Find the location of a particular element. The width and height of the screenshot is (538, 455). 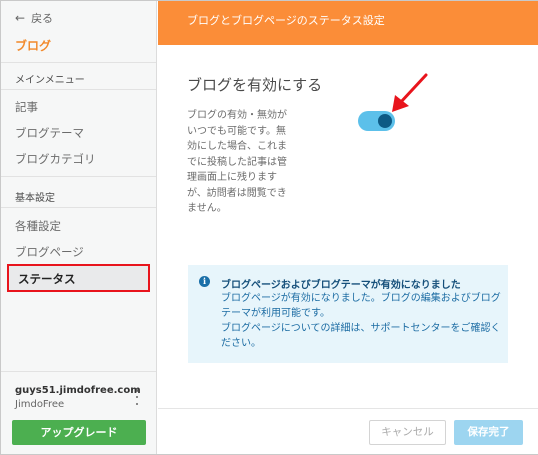

sidebar-item-status: ステータス is located at coordinates (78, 278).